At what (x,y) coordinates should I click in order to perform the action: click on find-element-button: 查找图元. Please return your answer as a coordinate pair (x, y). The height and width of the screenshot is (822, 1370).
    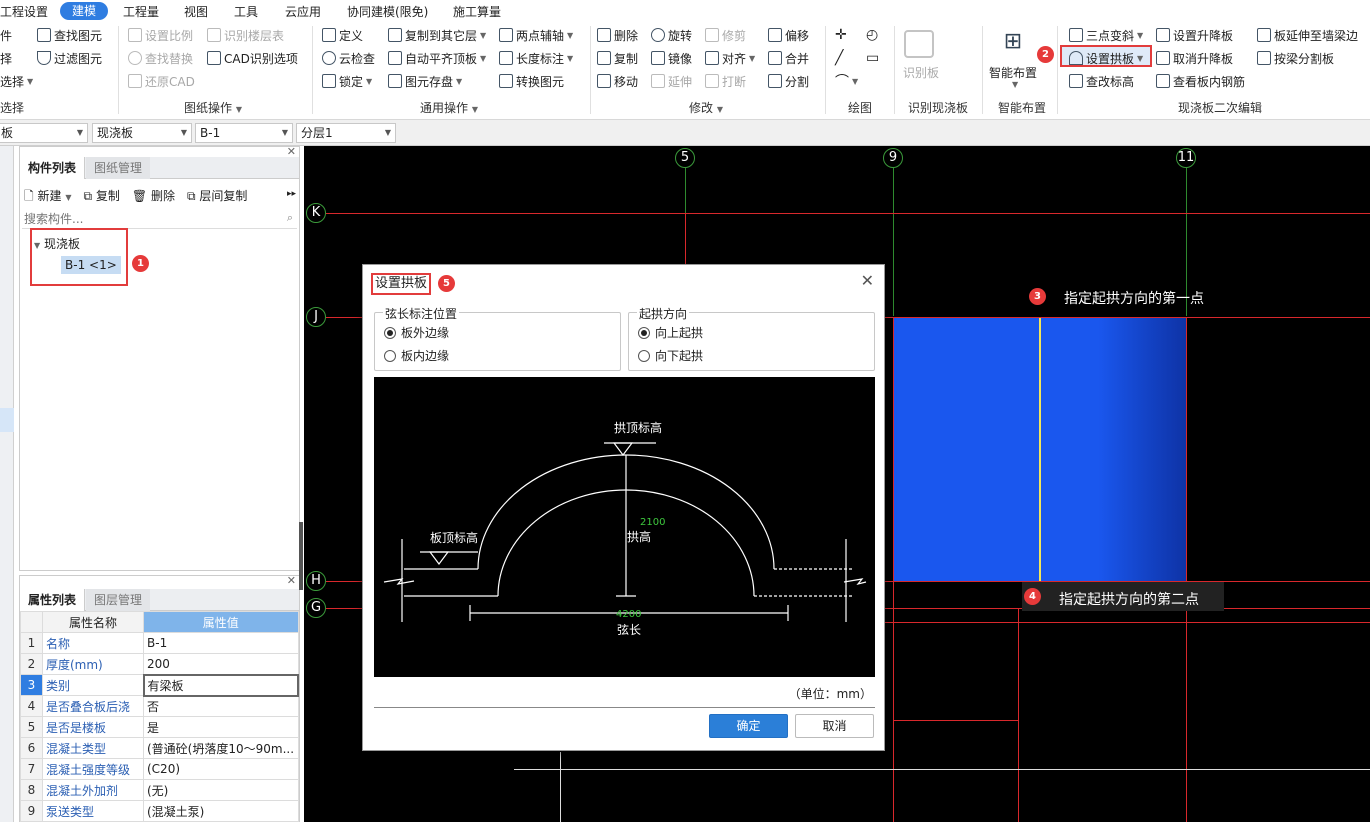
    Looking at the image, I should click on (69, 35).